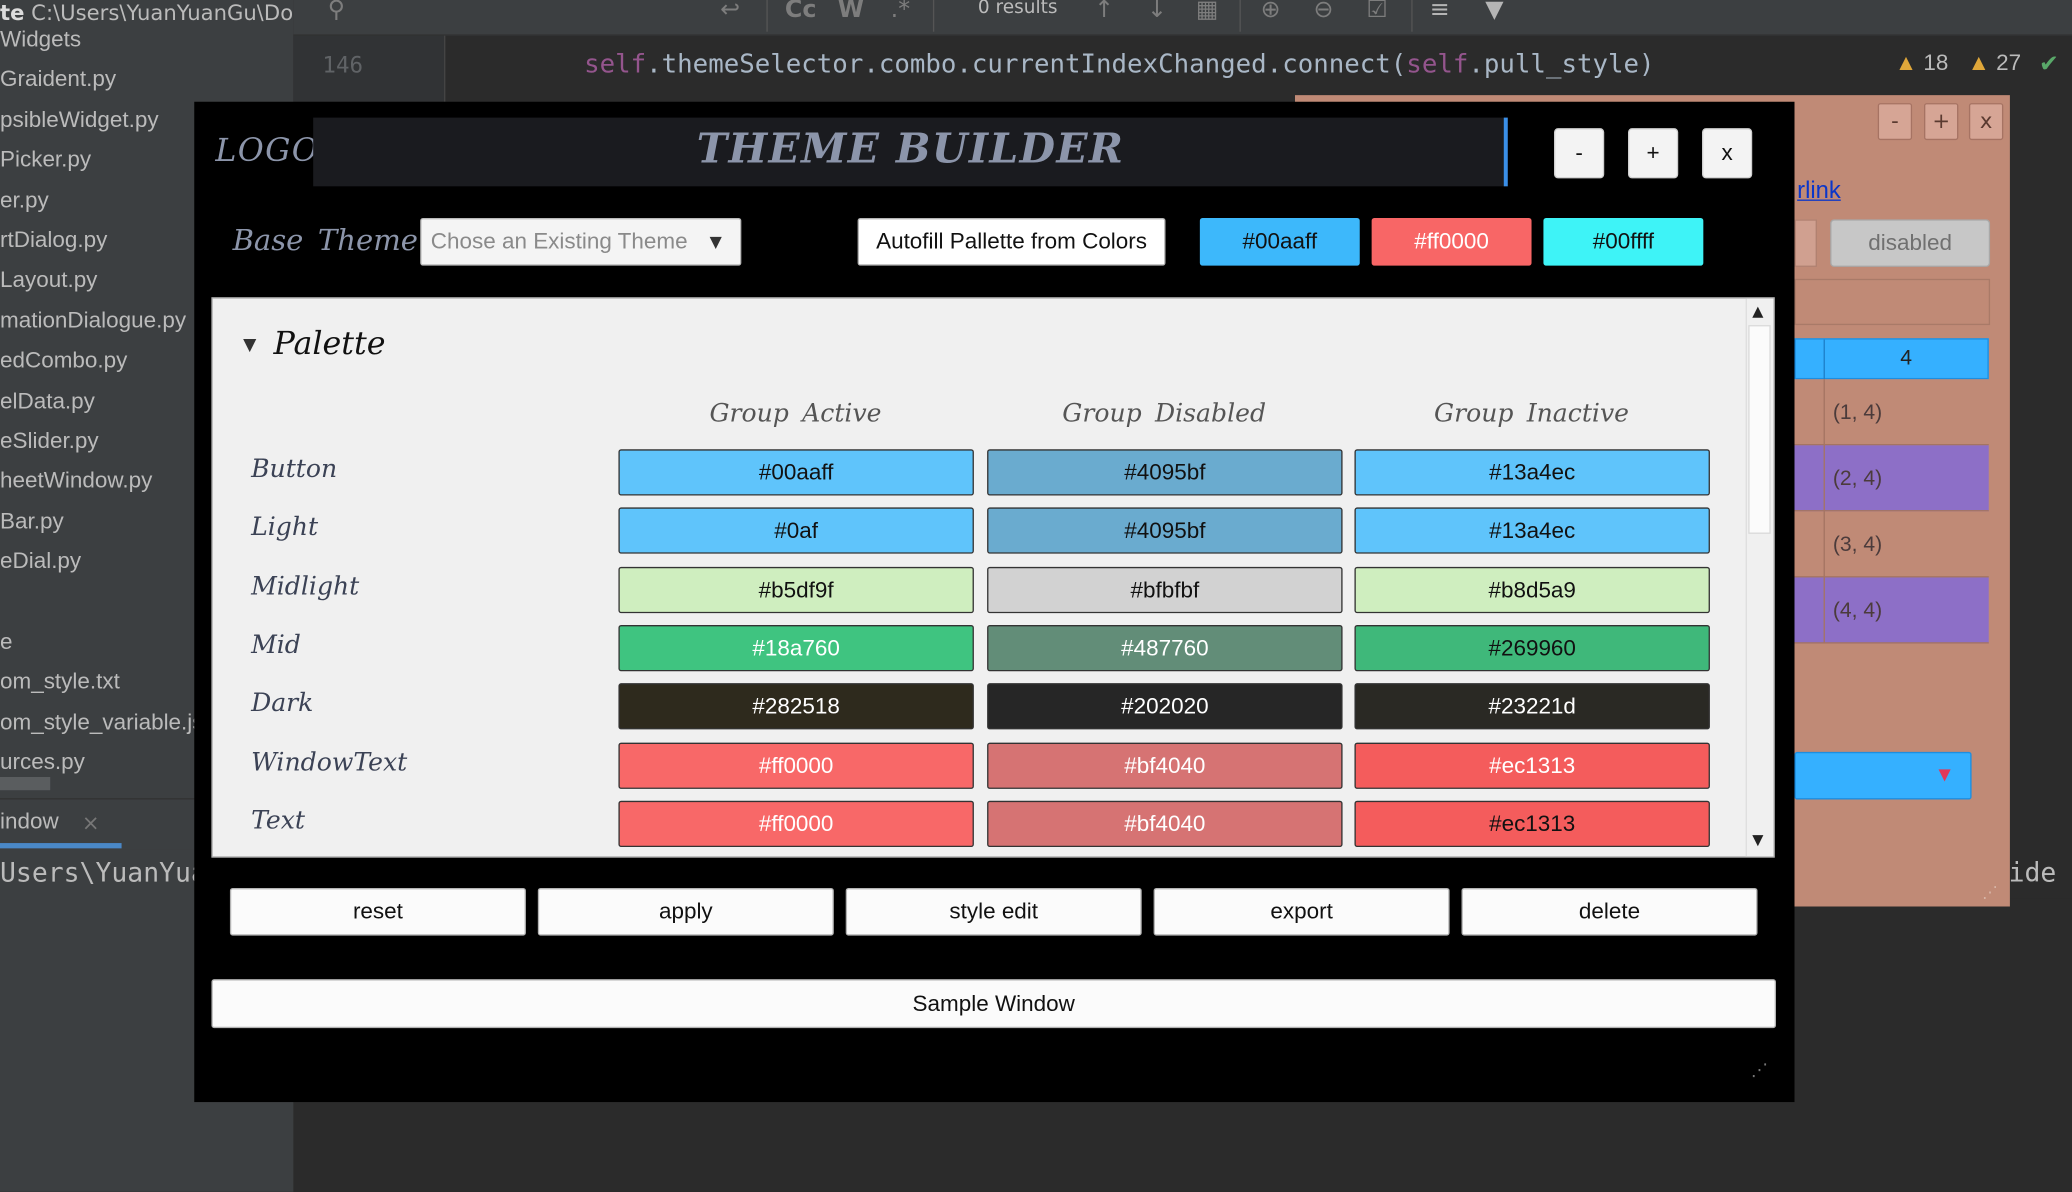 Image resolution: width=2072 pixels, height=1192 pixels. I want to click on seed-color-button: #00aaff, so click(1279, 242).